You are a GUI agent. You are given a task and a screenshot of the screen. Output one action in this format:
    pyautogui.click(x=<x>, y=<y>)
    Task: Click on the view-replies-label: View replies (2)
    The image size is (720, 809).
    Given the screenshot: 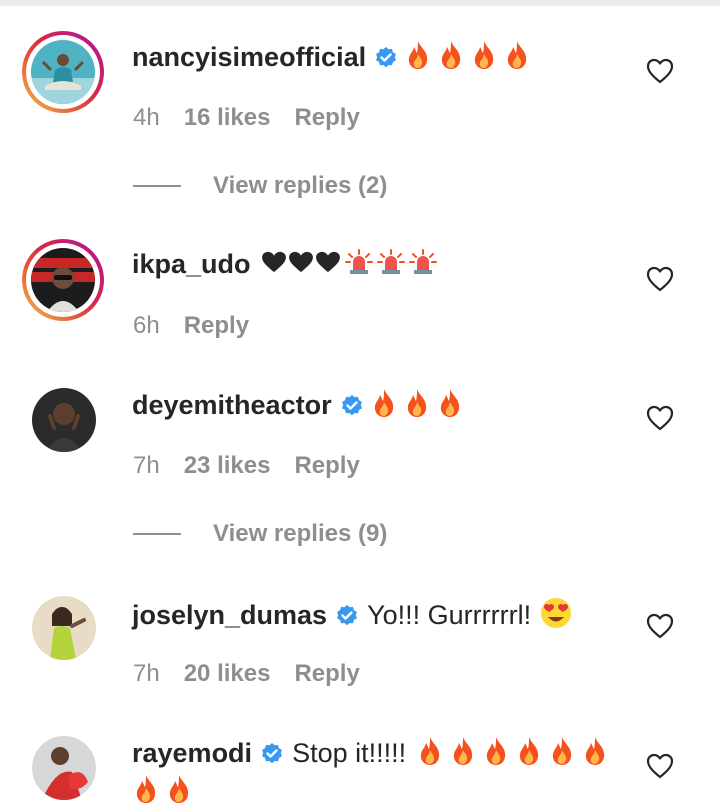 What is the action you would take?
    pyautogui.click(x=300, y=185)
    